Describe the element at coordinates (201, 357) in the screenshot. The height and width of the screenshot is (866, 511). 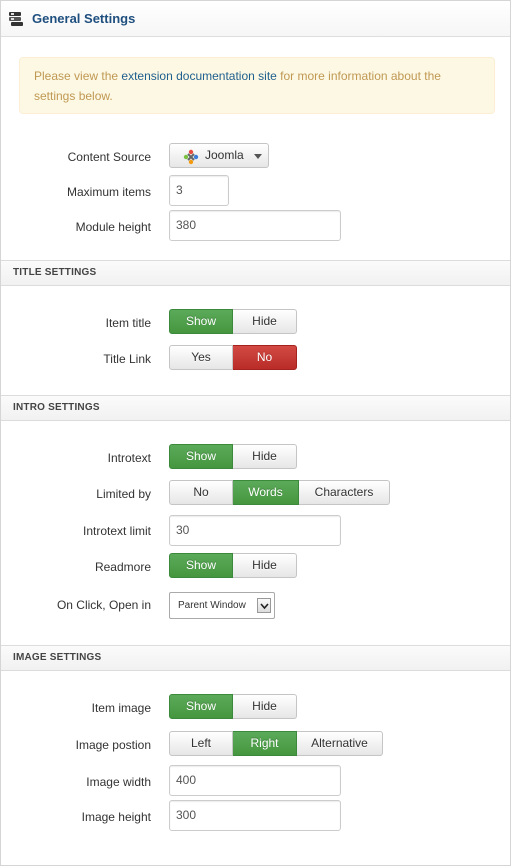
I see `title-link-yes-button: Yes` at that location.